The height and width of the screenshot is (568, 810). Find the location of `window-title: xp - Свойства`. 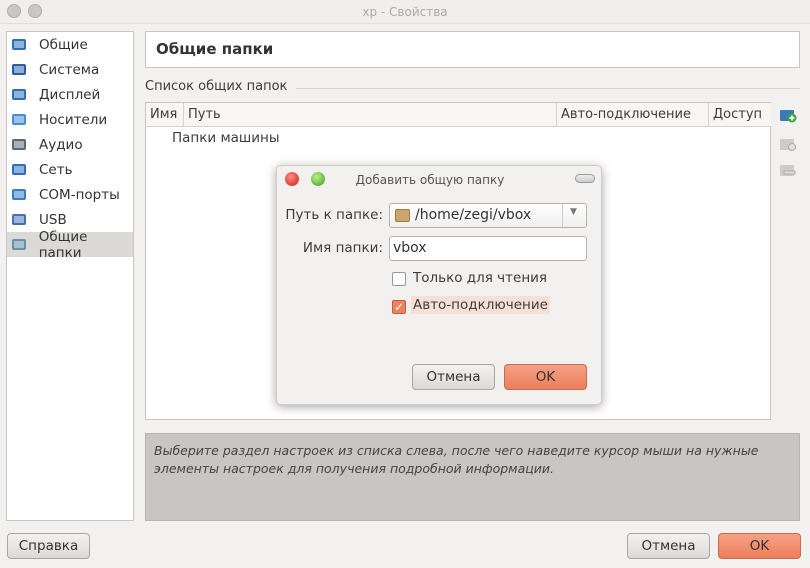

window-title: xp - Свойства is located at coordinates (405, 12).